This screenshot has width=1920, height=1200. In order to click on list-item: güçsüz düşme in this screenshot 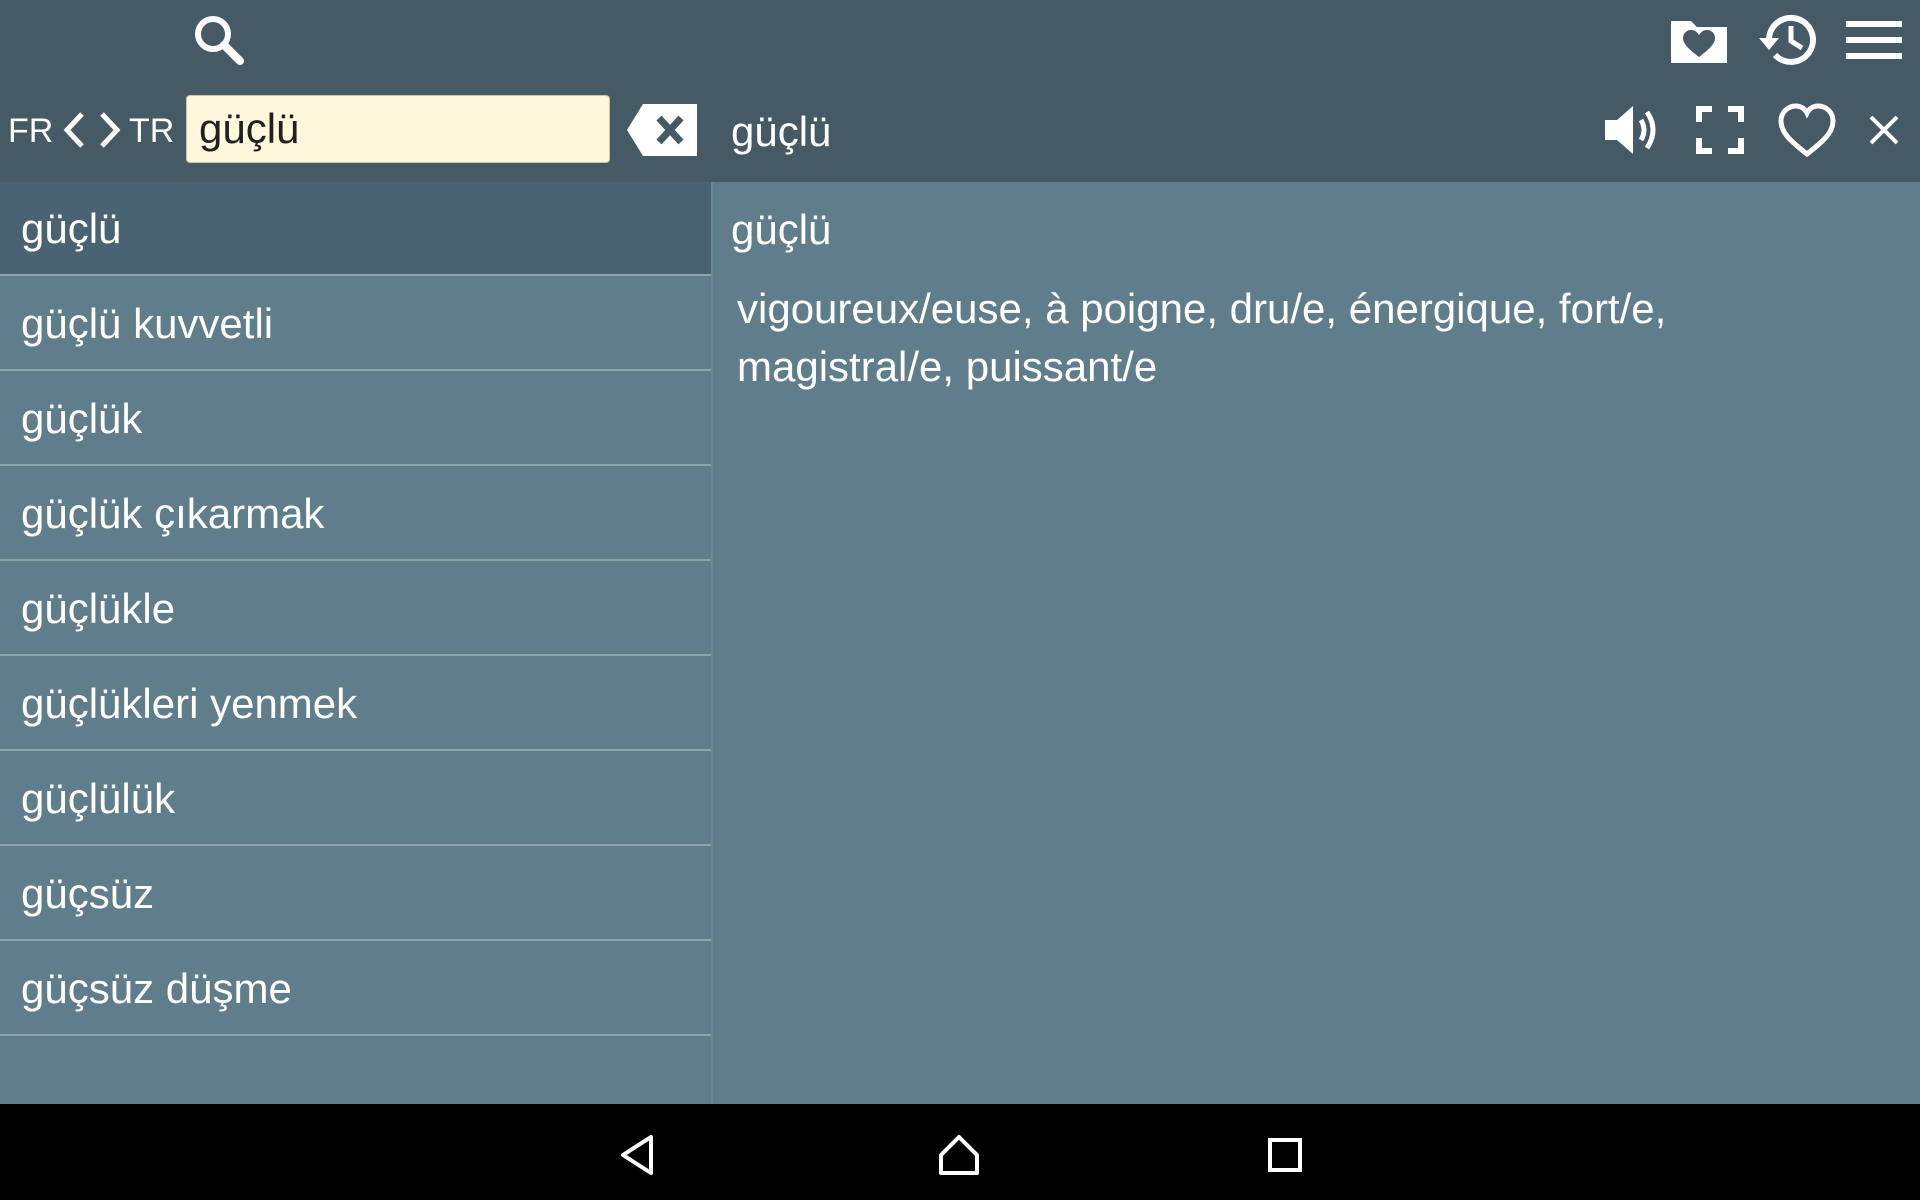, I will do `click(355, 989)`.